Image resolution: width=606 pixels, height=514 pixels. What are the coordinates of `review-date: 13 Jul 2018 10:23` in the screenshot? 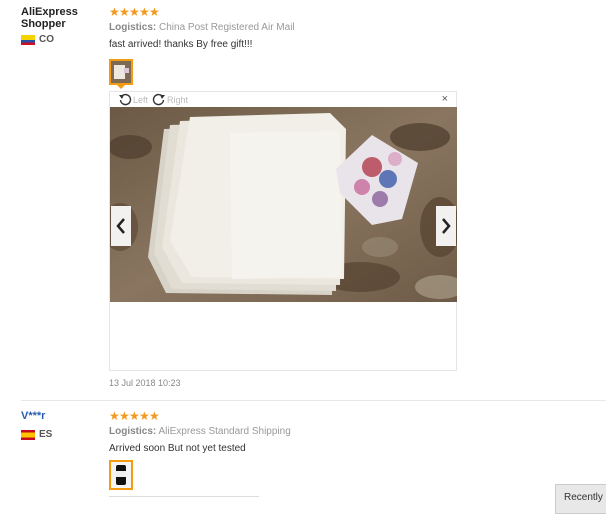 It's located at (145, 383).